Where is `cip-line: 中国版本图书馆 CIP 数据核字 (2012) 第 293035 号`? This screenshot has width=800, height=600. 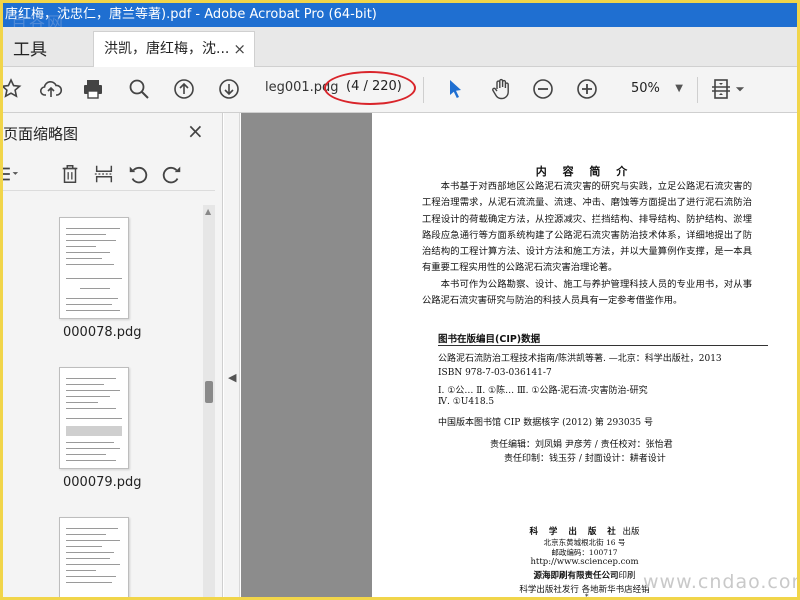
cip-line: 中国版本图书馆 CIP 数据核字 (2012) 第 293035 号 is located at coordinates (545, 423).